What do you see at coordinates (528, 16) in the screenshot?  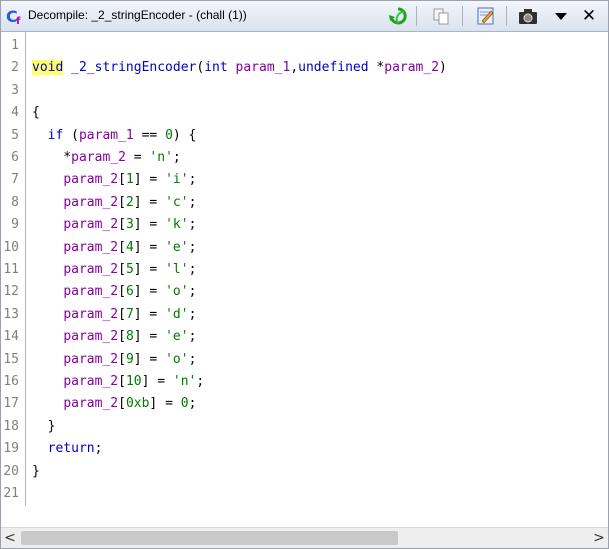 I see `snapshot-button` at bounding box center [528, 16].